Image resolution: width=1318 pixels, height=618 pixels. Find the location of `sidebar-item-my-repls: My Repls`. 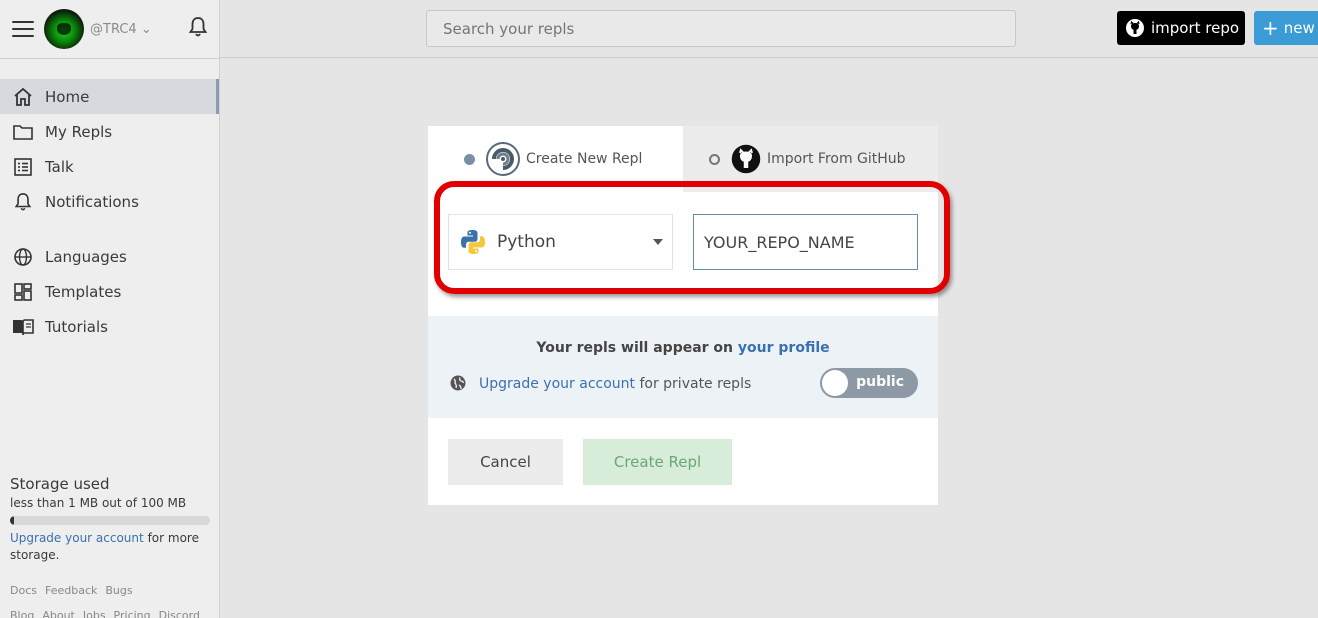

sidebar-item-my-repls: My Repls is located at coordinates (109, 131).